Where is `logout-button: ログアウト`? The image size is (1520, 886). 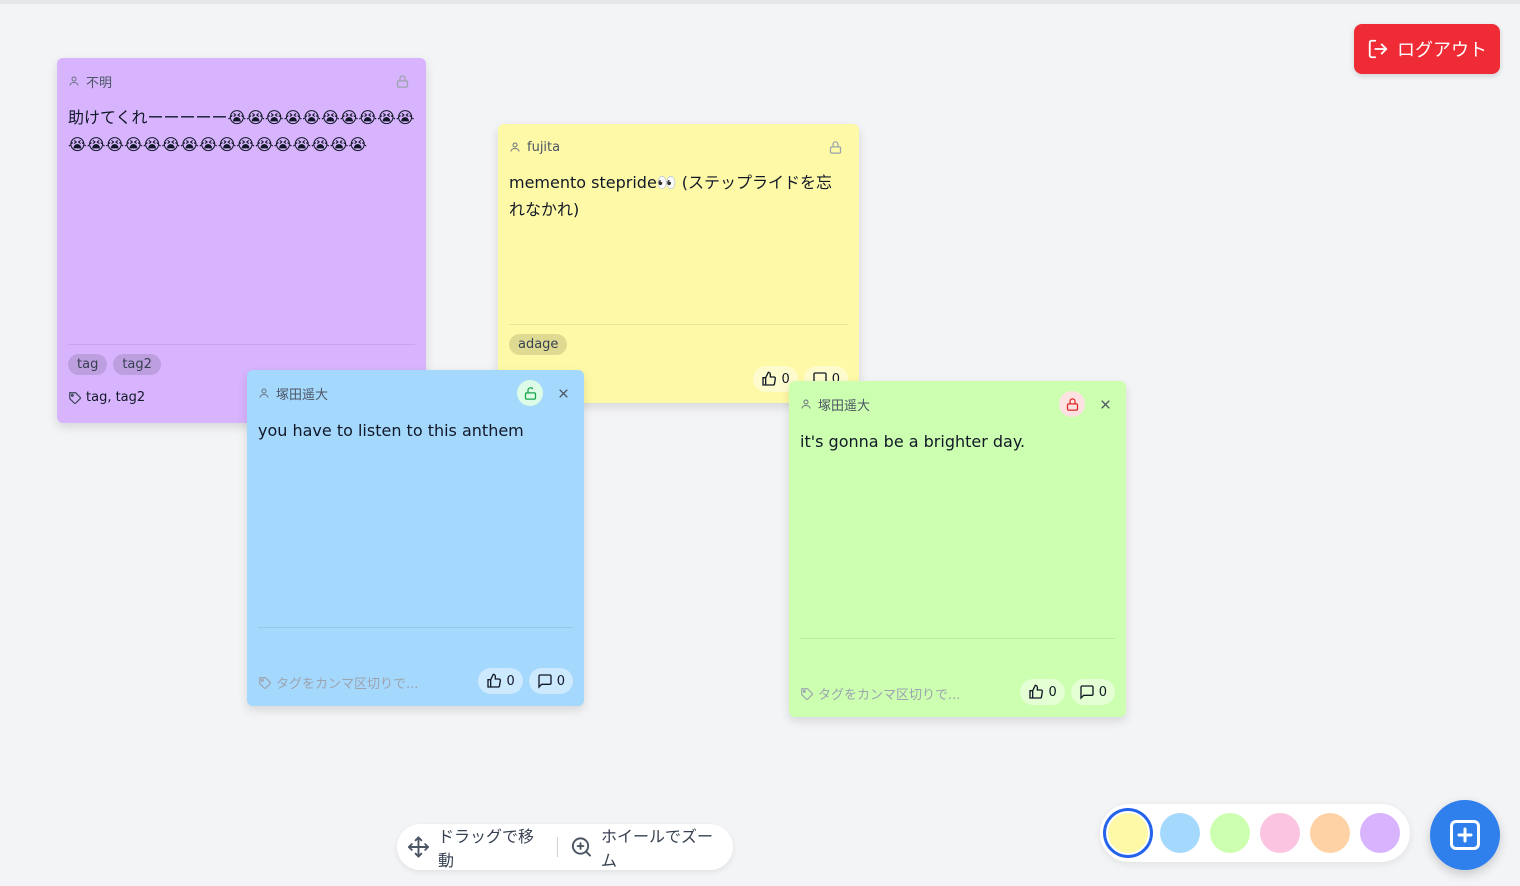 logout-button: ログアウト is located at coordinates (1427, 49).